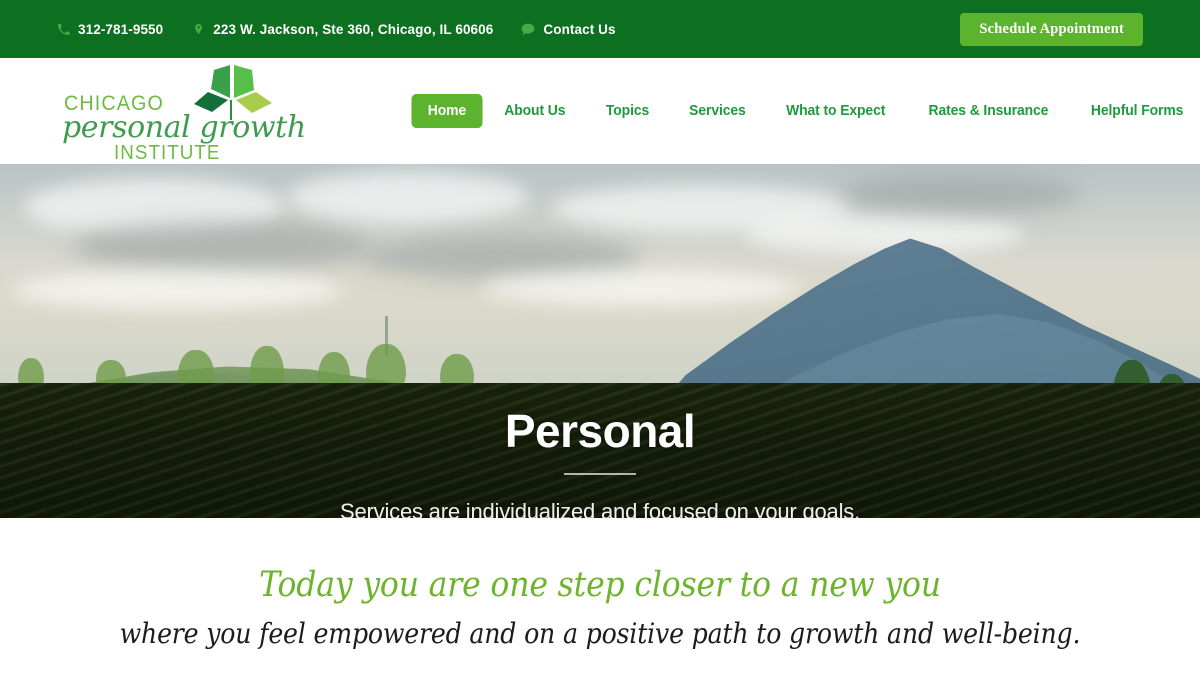  Describe the element at coordinates (167, 153) in the screenshot. I see `logo-line-institute: INSTITUTE` at that location.